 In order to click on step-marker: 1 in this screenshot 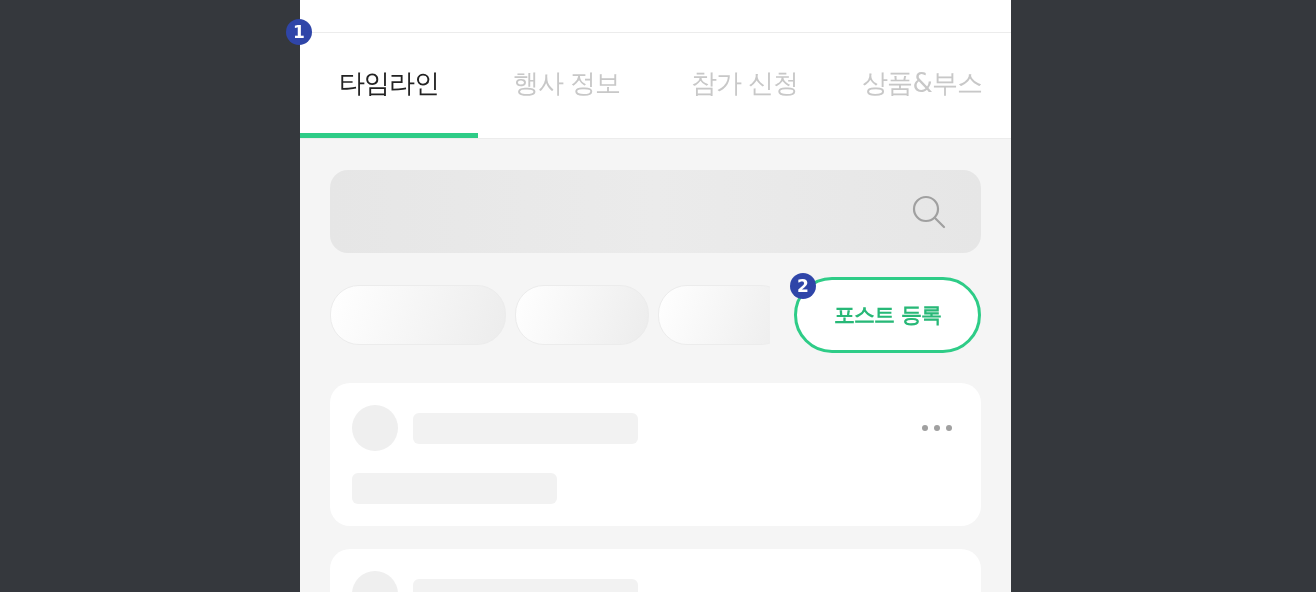, I will do `click(299, 32)`.